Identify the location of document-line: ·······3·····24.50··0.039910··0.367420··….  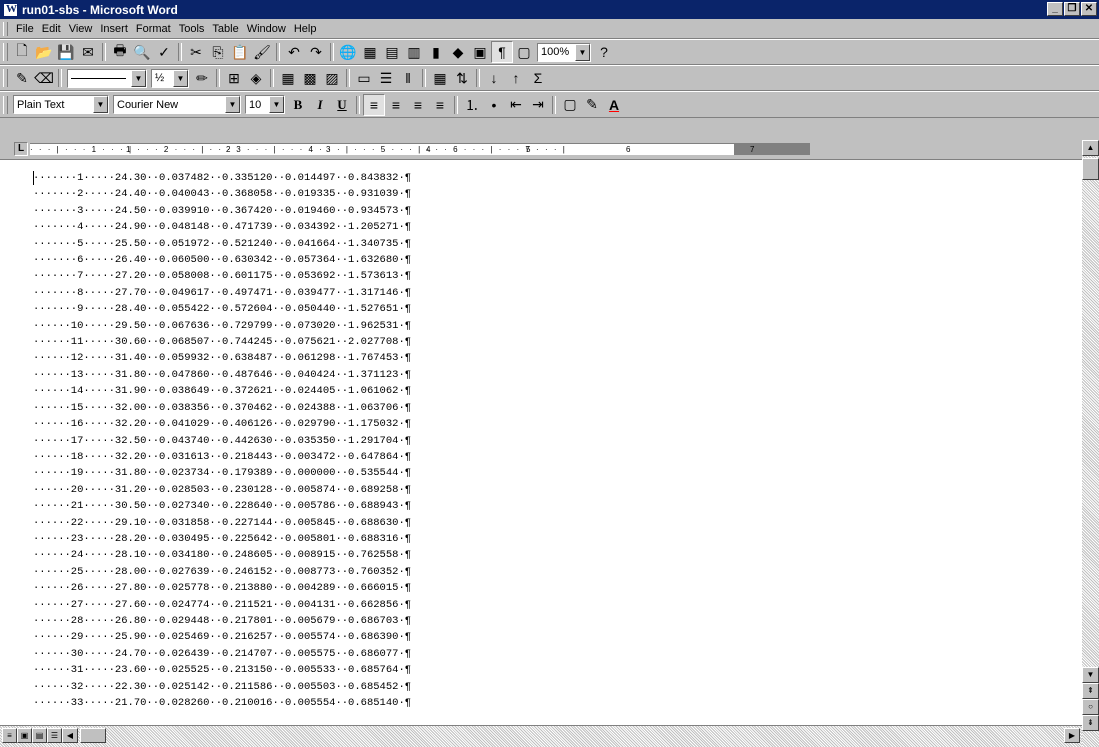
(222, 211).